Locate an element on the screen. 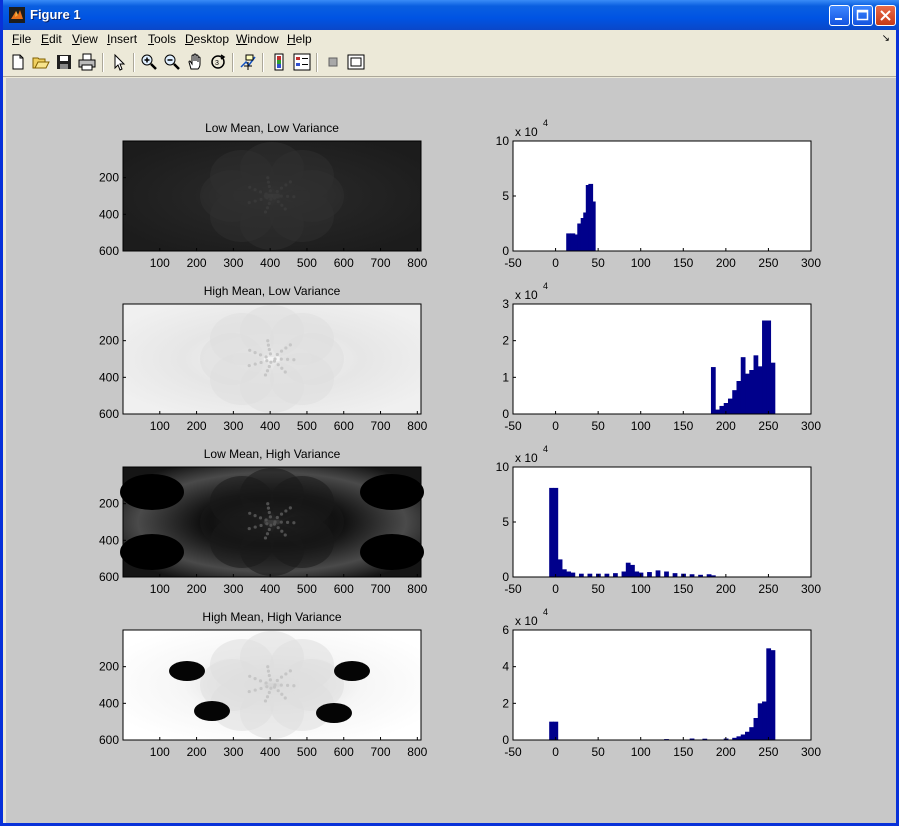 This screenshot has height=826, width=899. x-tick-label: 150 is located at coordinates (683, 752).